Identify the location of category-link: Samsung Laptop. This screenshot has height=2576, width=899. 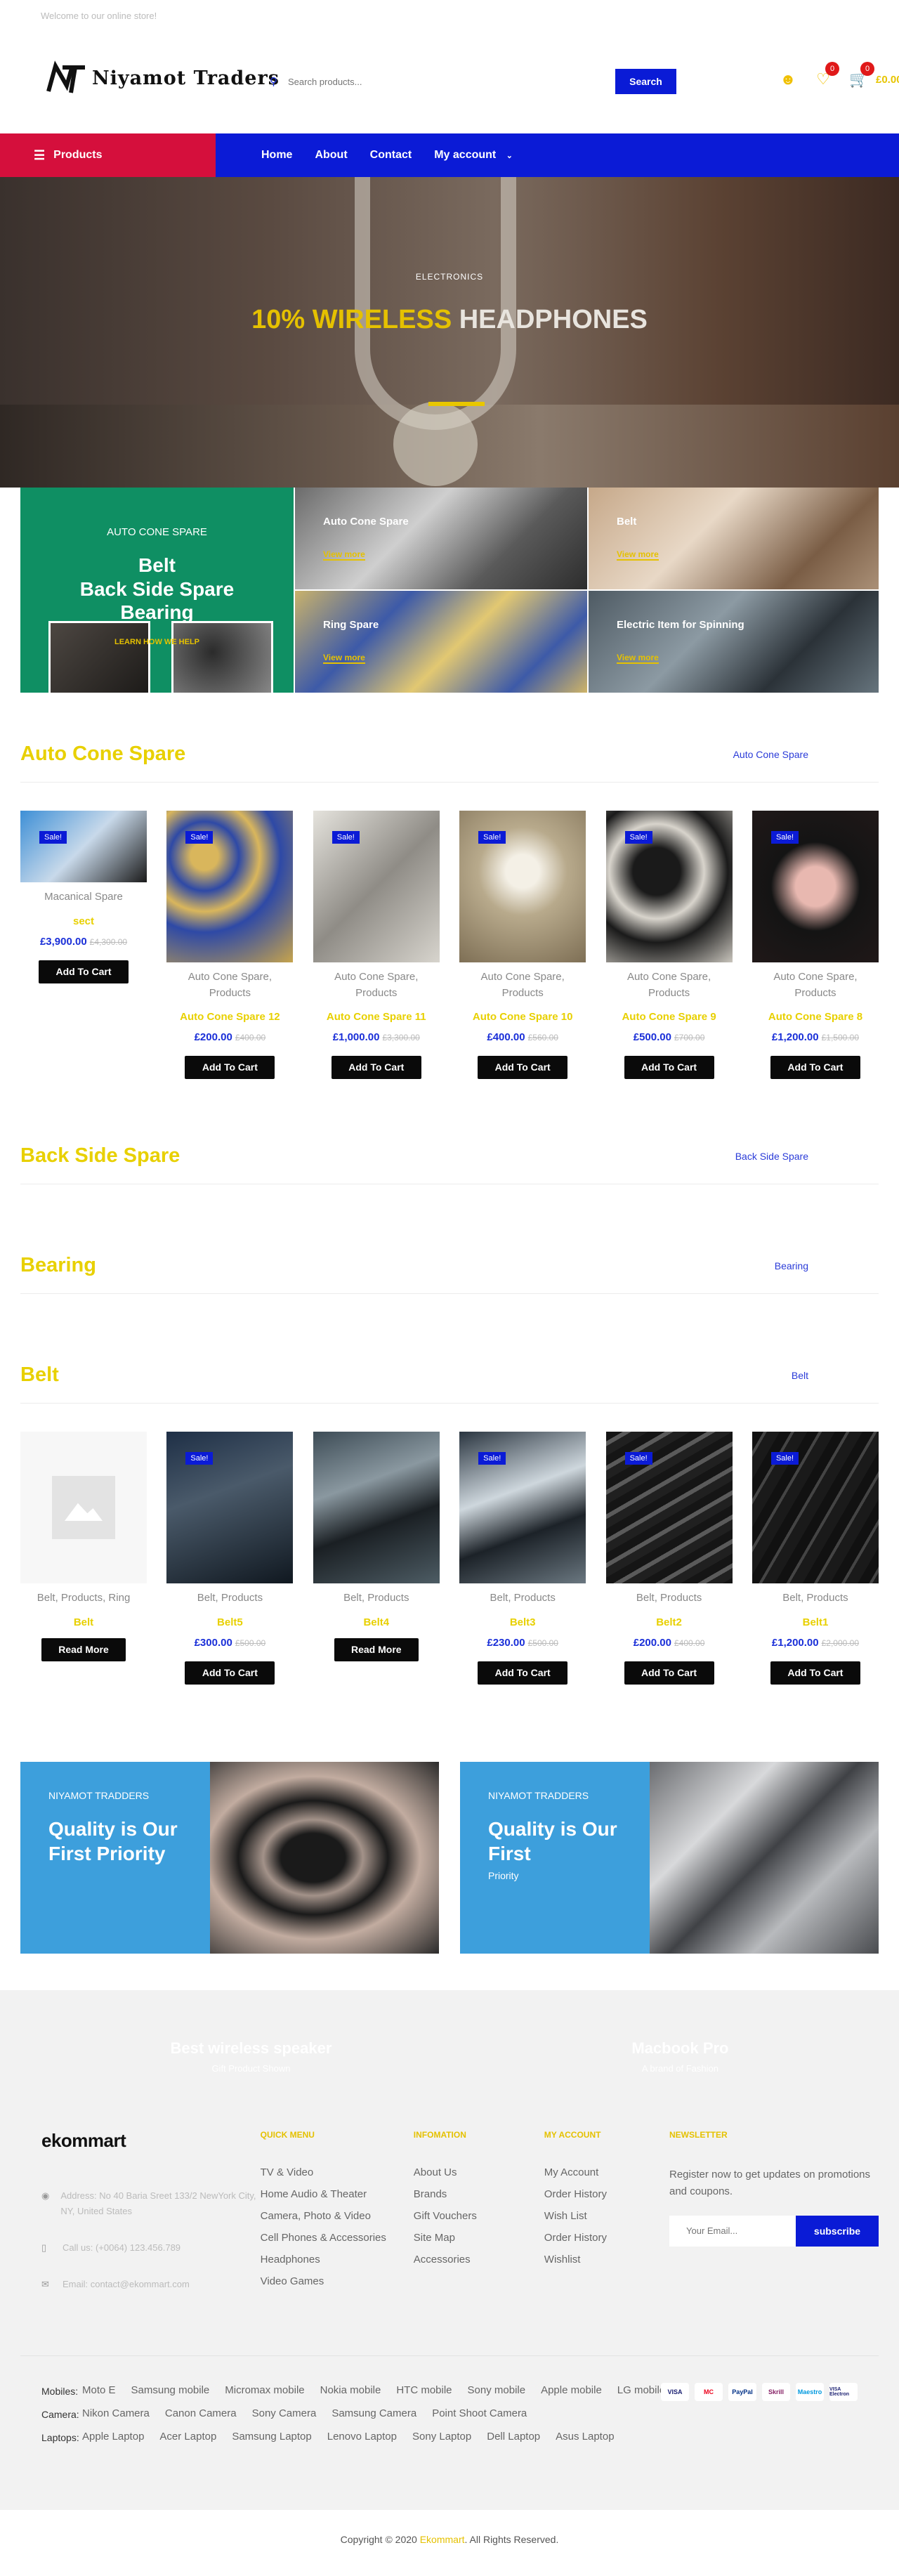
(272, 2438).